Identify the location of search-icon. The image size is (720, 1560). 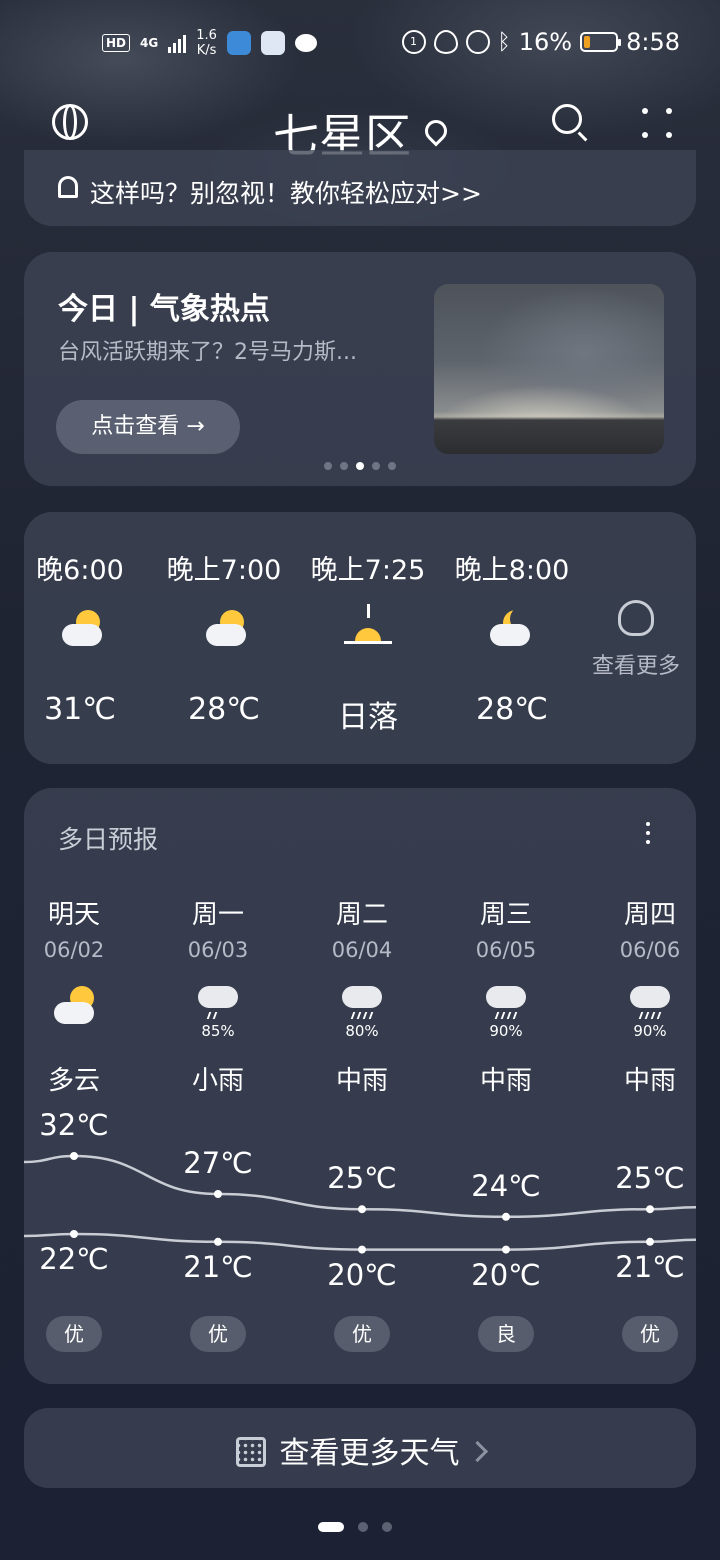
(567, 119).